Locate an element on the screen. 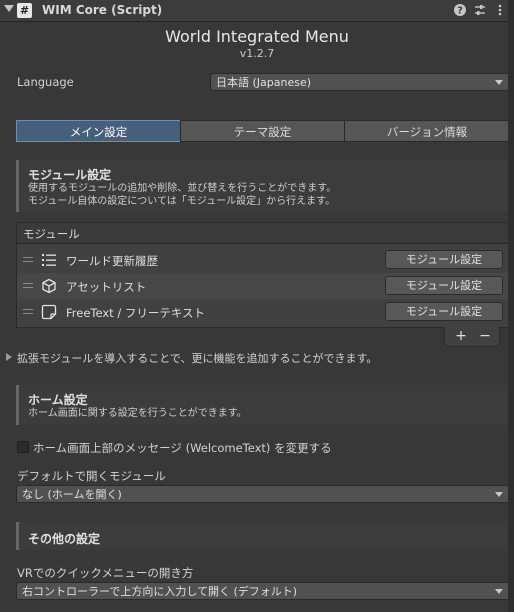  module-name: FreeText / フリーテキスト is located at coordinates (136, 313).